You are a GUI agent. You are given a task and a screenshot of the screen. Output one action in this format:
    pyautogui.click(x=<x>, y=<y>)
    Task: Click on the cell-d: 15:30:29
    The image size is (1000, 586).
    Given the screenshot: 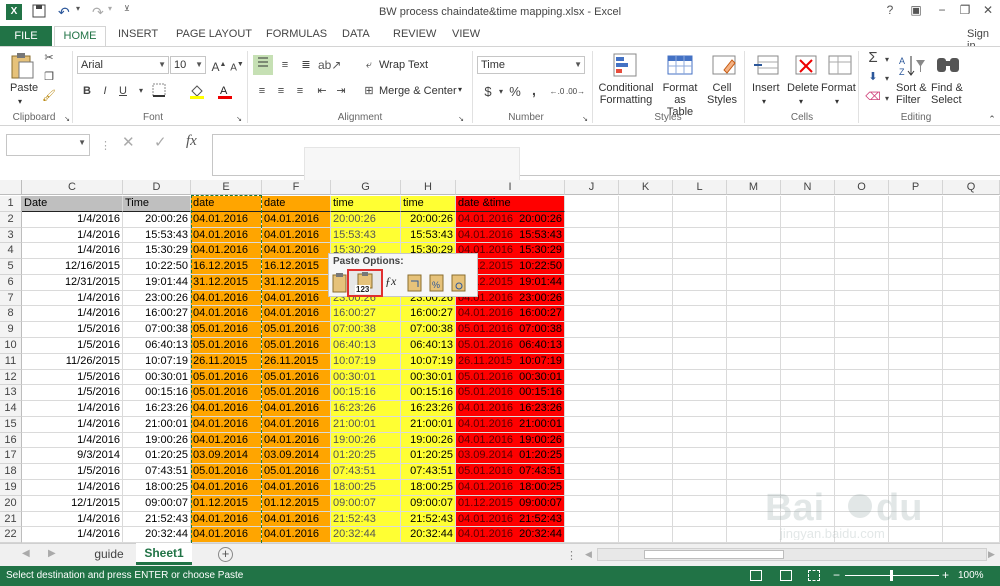 What is the action you would take?
    pyautogui.click(x=157, y=251)
    